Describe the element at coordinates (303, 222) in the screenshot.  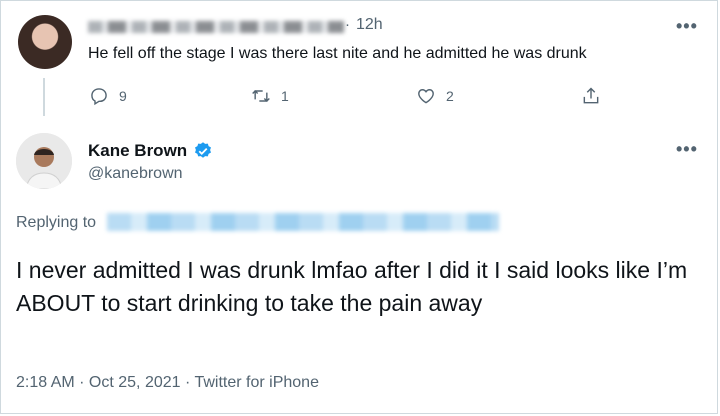
I see `redacted-reply-mention` at that location.